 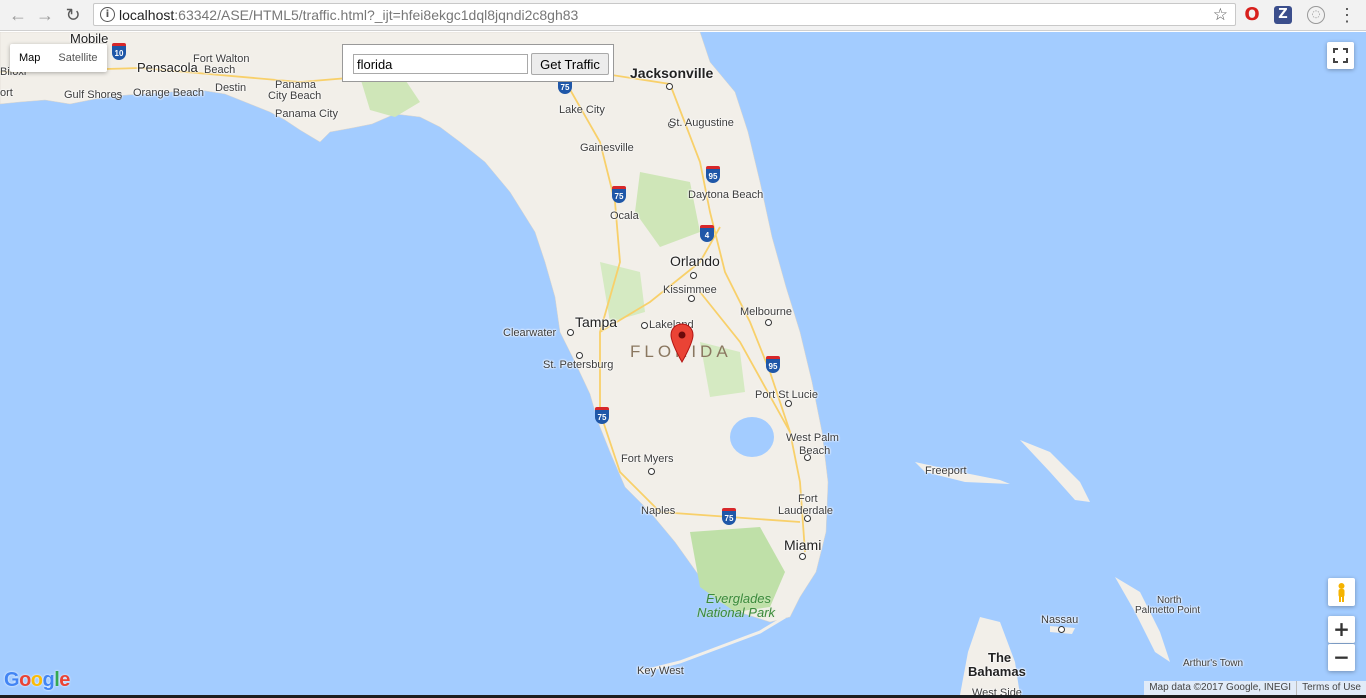 What do you see at coordinates (682, 343) in the screenshot?
I see `location-marker-icon` at bounding box center [682, 343].